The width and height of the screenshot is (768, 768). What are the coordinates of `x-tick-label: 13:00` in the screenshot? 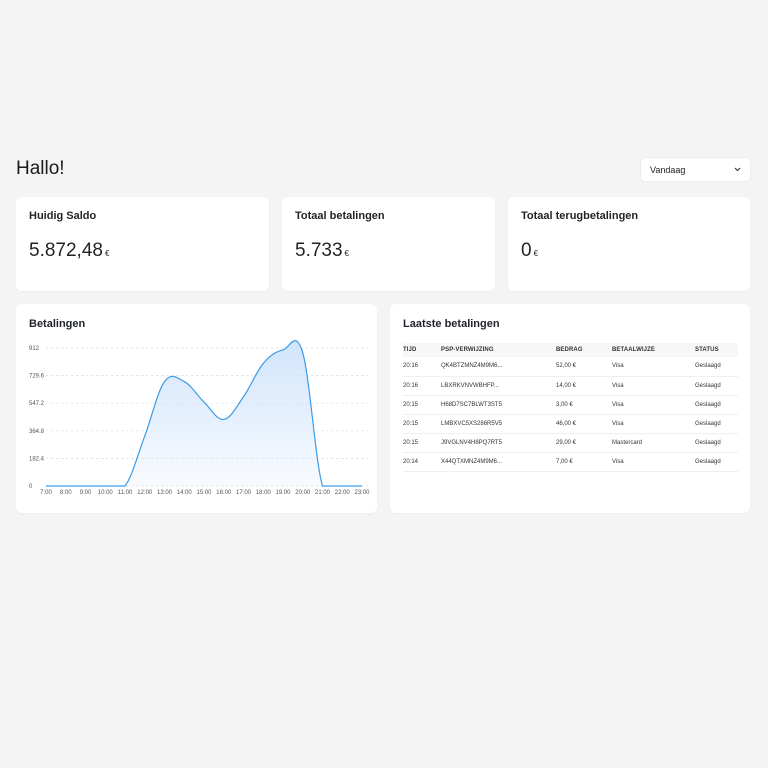 It's located at (165, 493).